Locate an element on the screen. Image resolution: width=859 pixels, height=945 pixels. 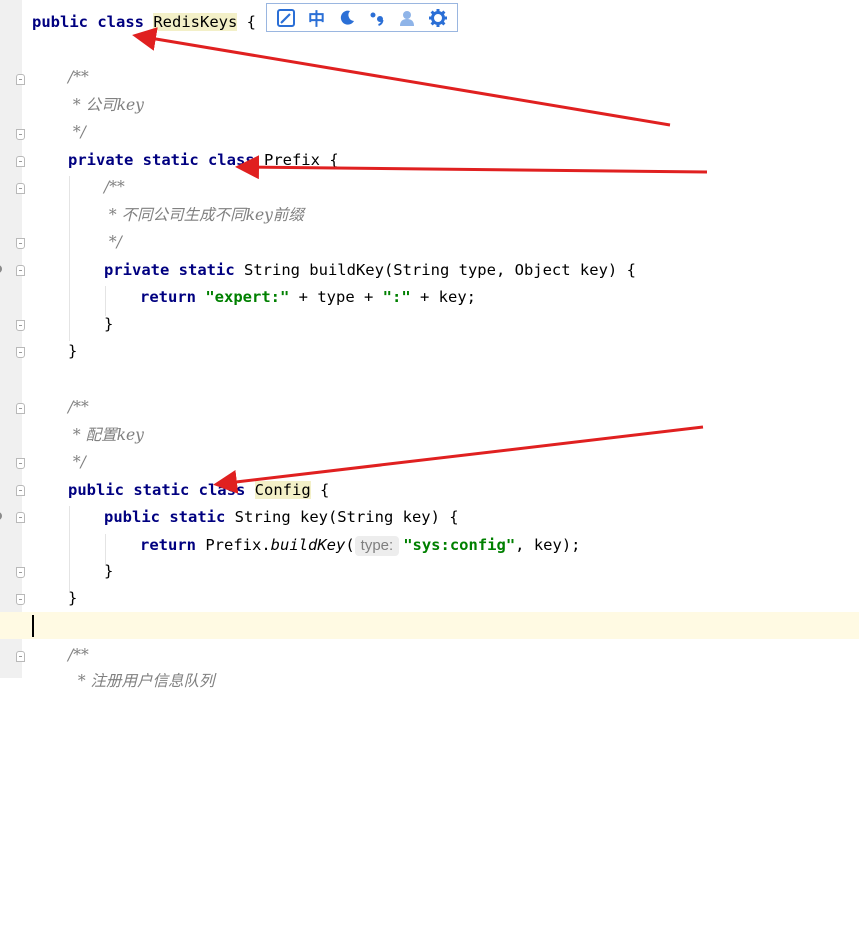
chinese-mode-button: 中 is located at coordinates (316, 18).